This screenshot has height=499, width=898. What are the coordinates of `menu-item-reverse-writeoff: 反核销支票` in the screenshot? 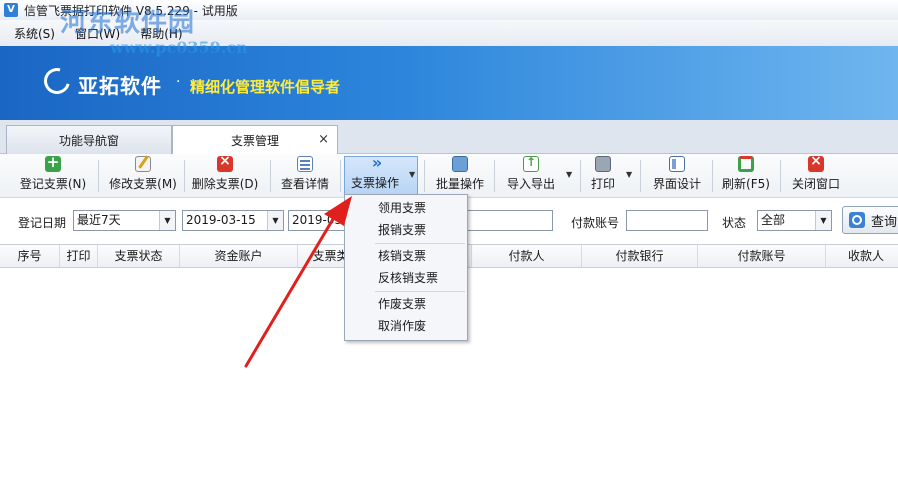 It's located at (406, 278).